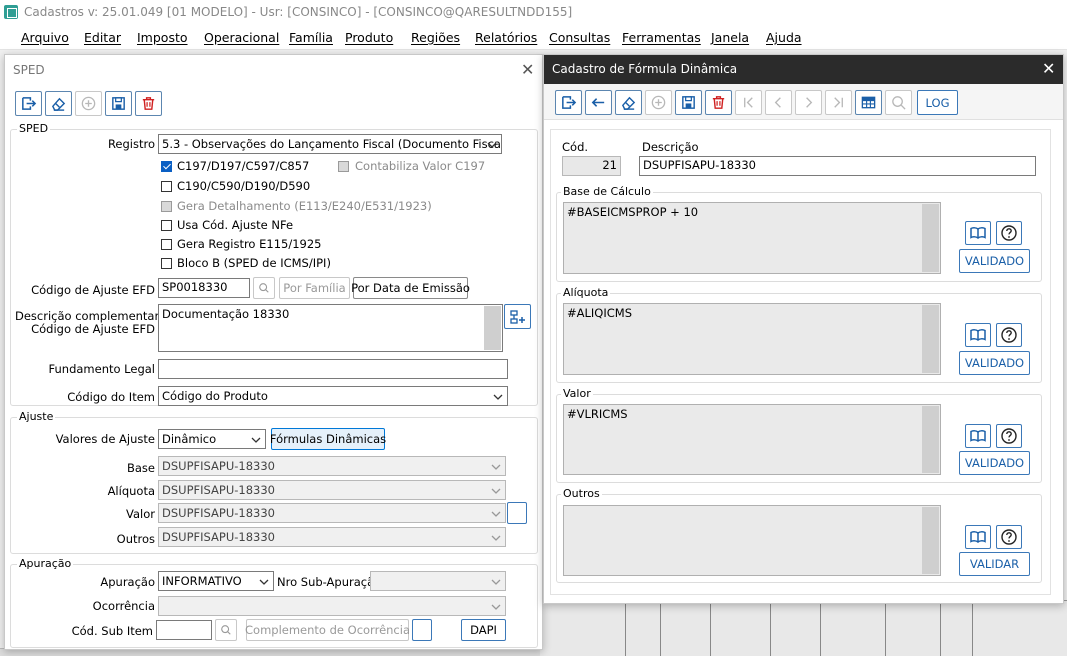 Image resolution: width=1067 pixels, height=656 pixels. I want to click on gera-detalhamento-checkbox, so click(166, 206).